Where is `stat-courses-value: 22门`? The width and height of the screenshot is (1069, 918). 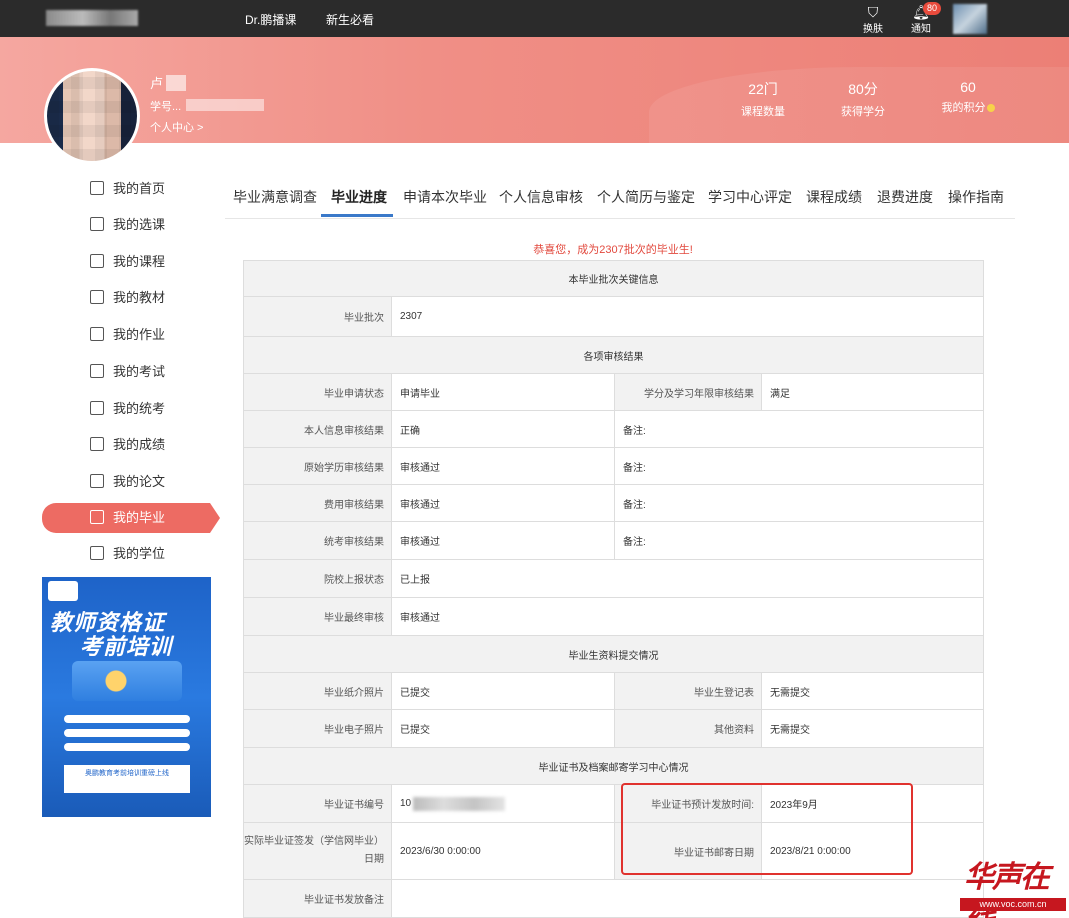 stat-courses-value: 22门 is located at coordinates (763, 89).